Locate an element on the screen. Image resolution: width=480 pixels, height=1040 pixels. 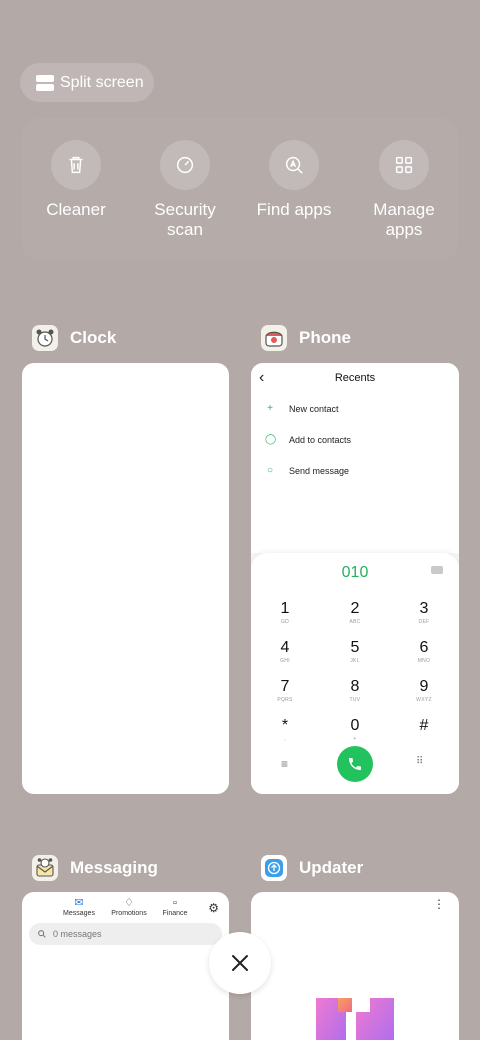
security-scan-label: Security scan is located at coordinates (185, 219).